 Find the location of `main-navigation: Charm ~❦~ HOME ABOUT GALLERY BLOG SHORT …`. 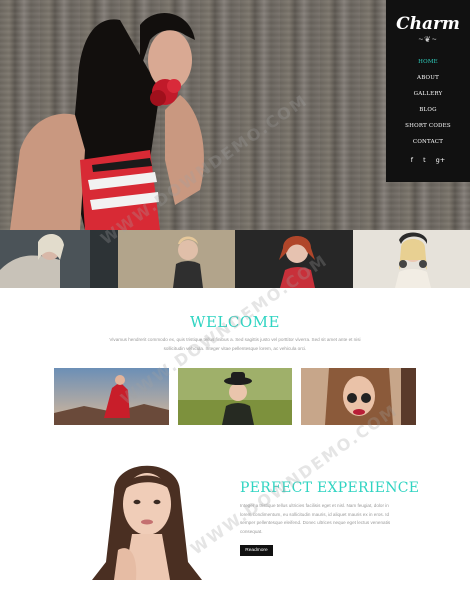

main-navigation: Charm ~❦~ HOME ABOUT GALLERY BLOG SHORT … is located at coordinates (428, 91).